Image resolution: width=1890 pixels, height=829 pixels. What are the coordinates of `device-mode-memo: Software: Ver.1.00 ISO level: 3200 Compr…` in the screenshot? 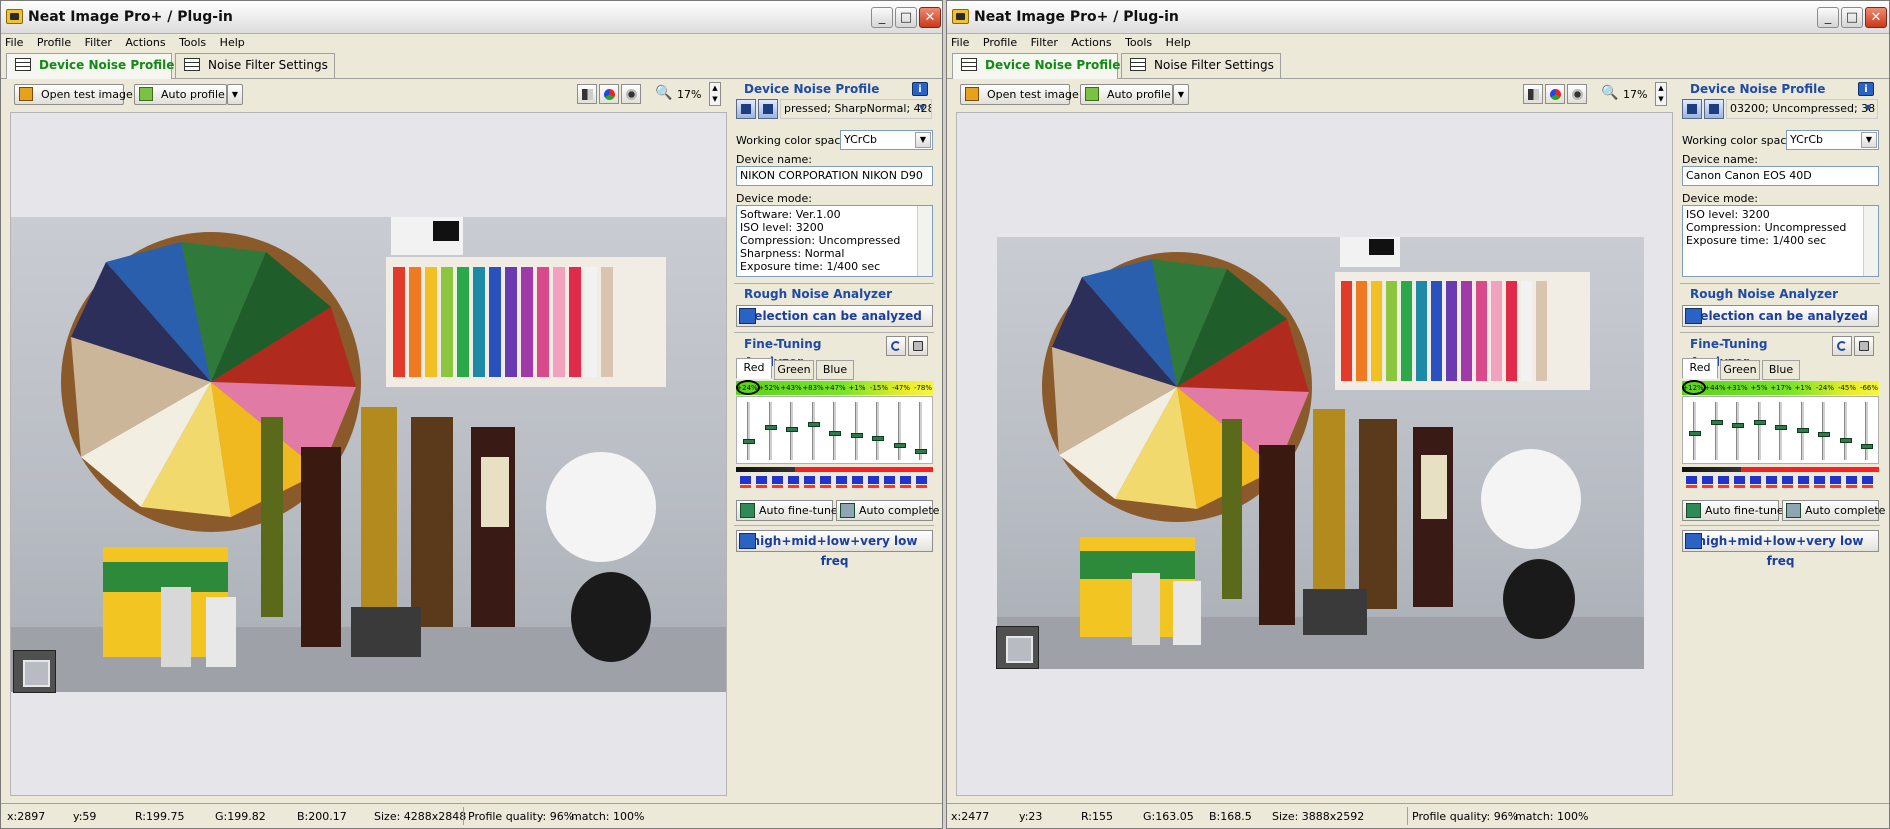 It's located at (834, 241).